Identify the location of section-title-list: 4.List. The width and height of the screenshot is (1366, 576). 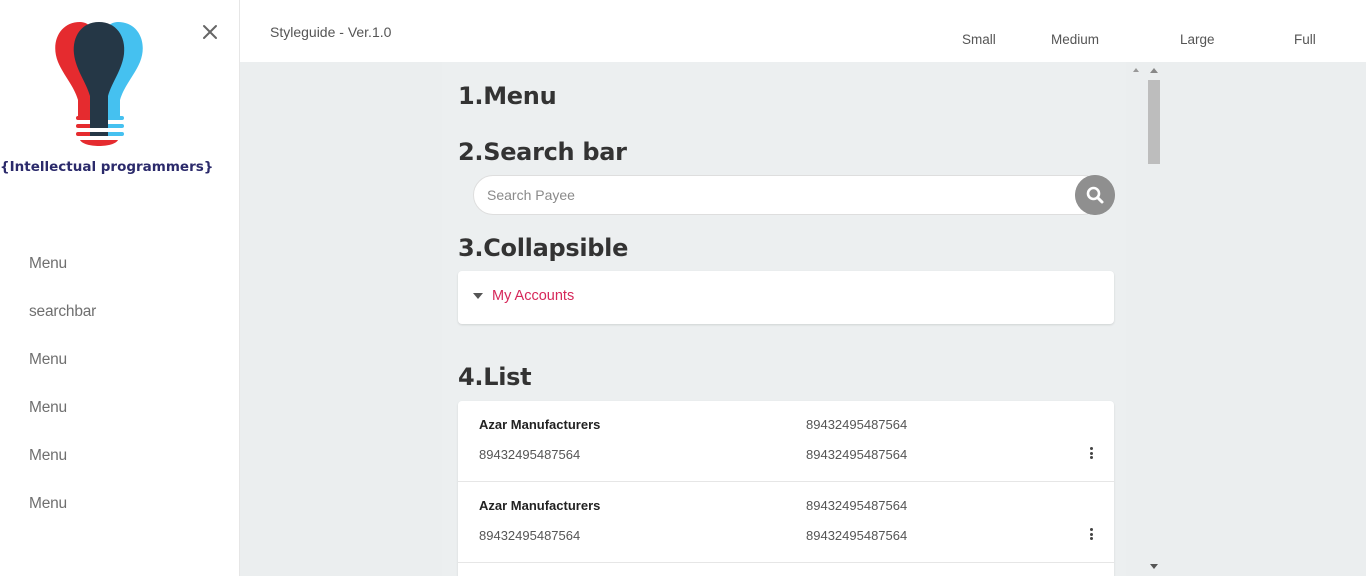
(495, 377).